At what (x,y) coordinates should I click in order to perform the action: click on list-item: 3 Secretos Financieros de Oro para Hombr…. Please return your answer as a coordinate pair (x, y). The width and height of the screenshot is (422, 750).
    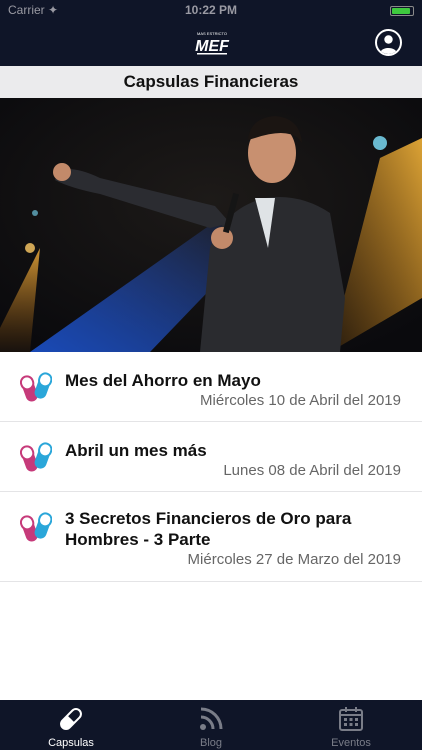
    Looking at the image, I should click on (211, 537).